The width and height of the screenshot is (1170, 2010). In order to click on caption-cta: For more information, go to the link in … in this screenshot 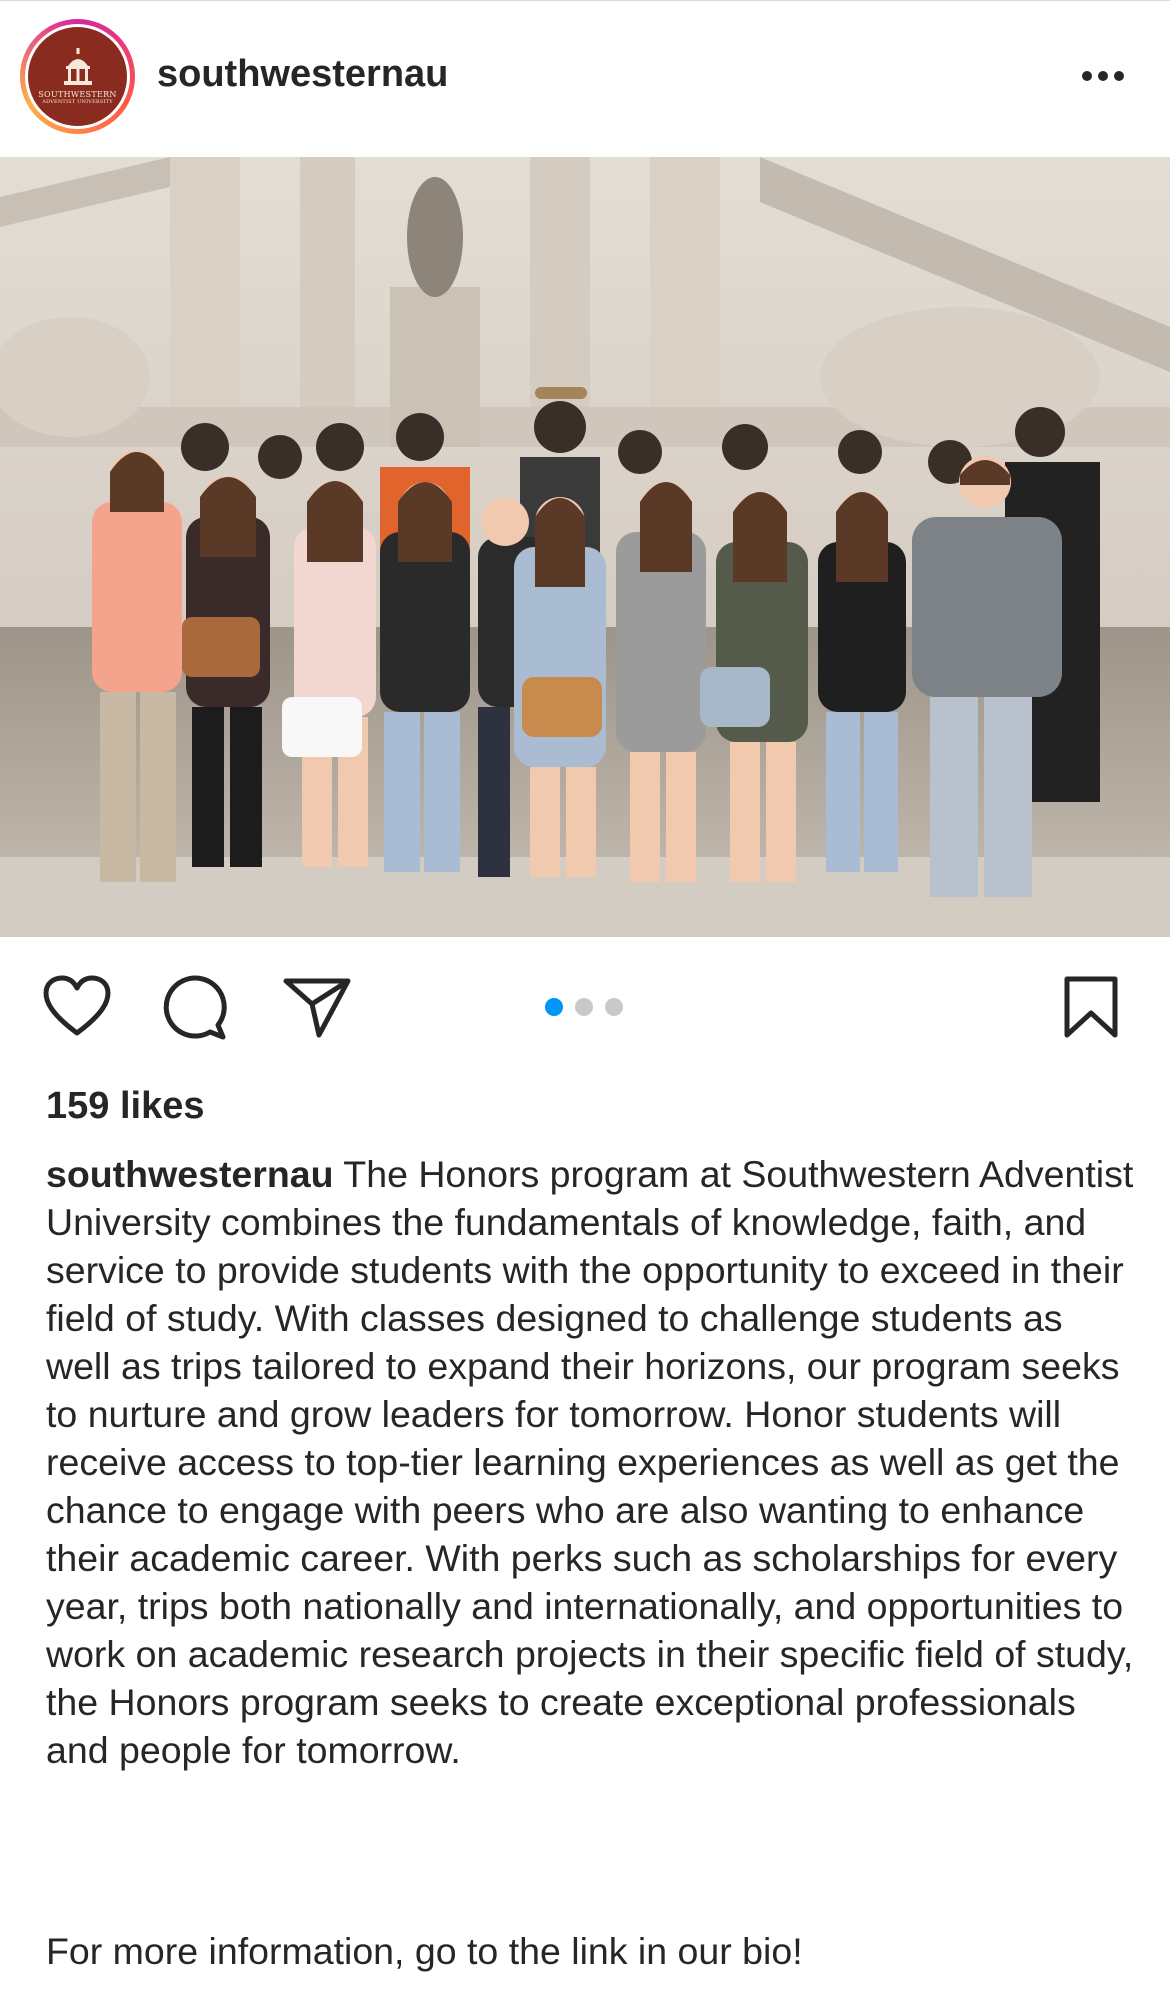, I will do `click(424, 1951)`.